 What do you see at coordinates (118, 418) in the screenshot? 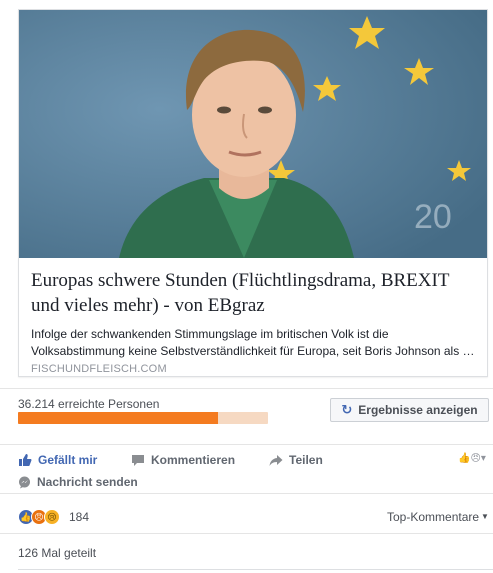
I see `reach-progress-fill` at bounding box center [118, 418].